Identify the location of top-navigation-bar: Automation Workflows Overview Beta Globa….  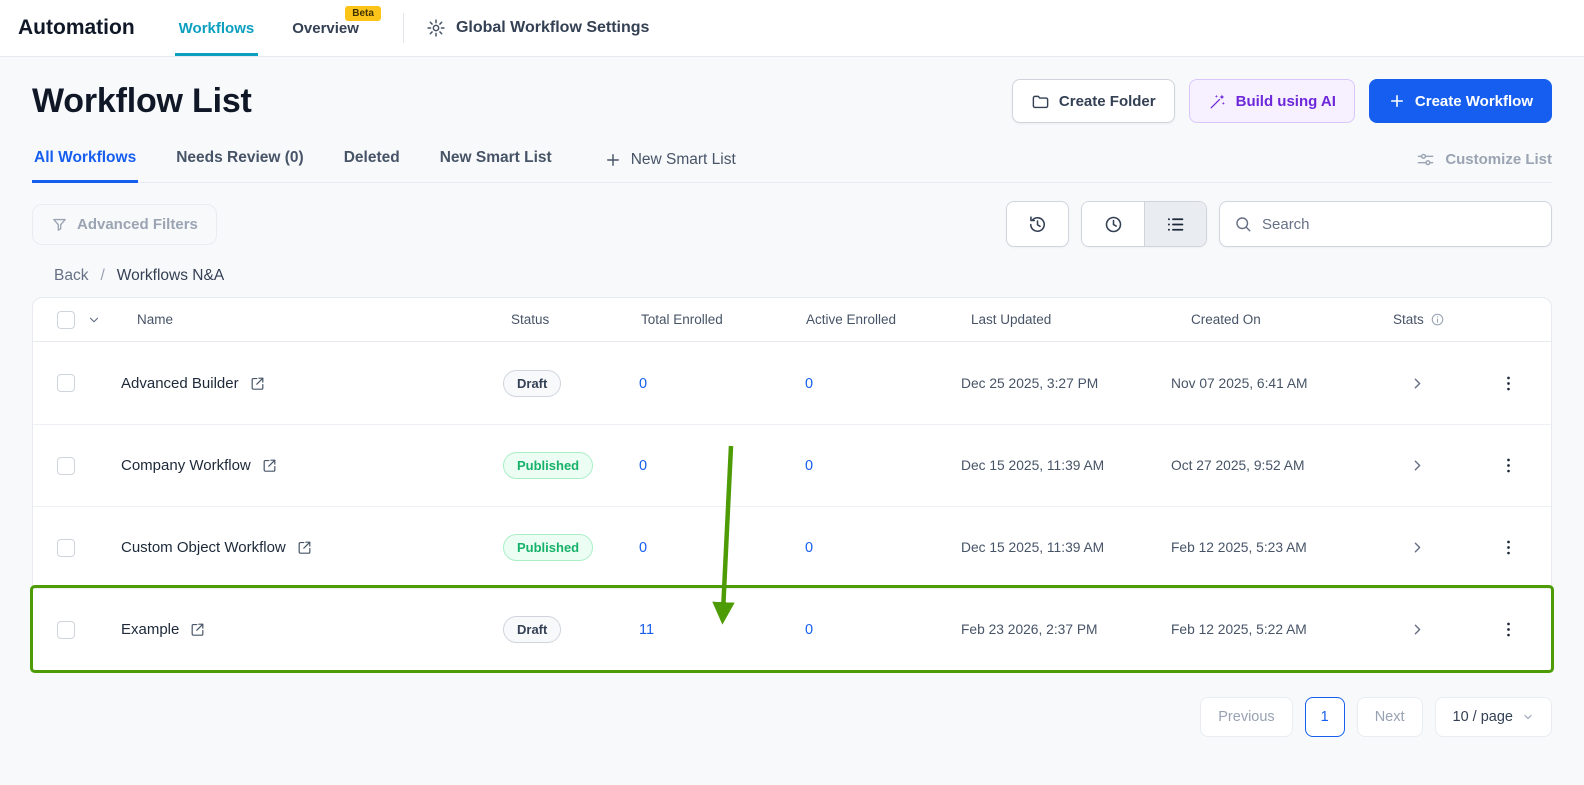
(792, 28).